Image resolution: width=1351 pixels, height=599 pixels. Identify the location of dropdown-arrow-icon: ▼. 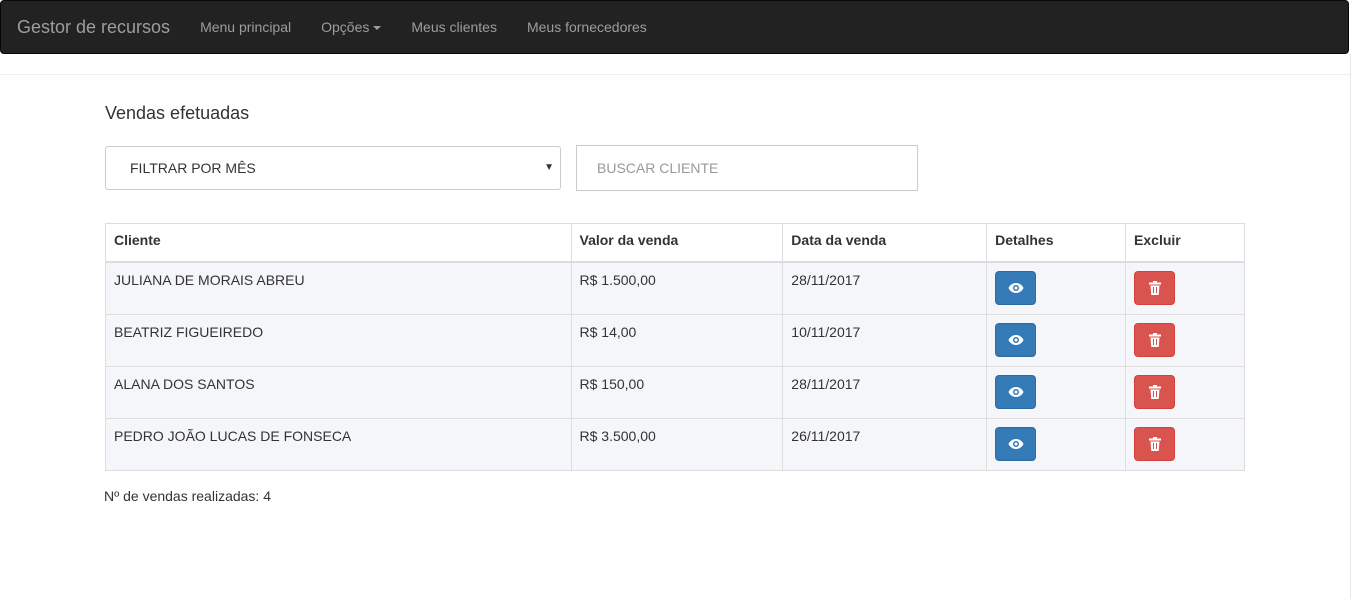
(549, 167).